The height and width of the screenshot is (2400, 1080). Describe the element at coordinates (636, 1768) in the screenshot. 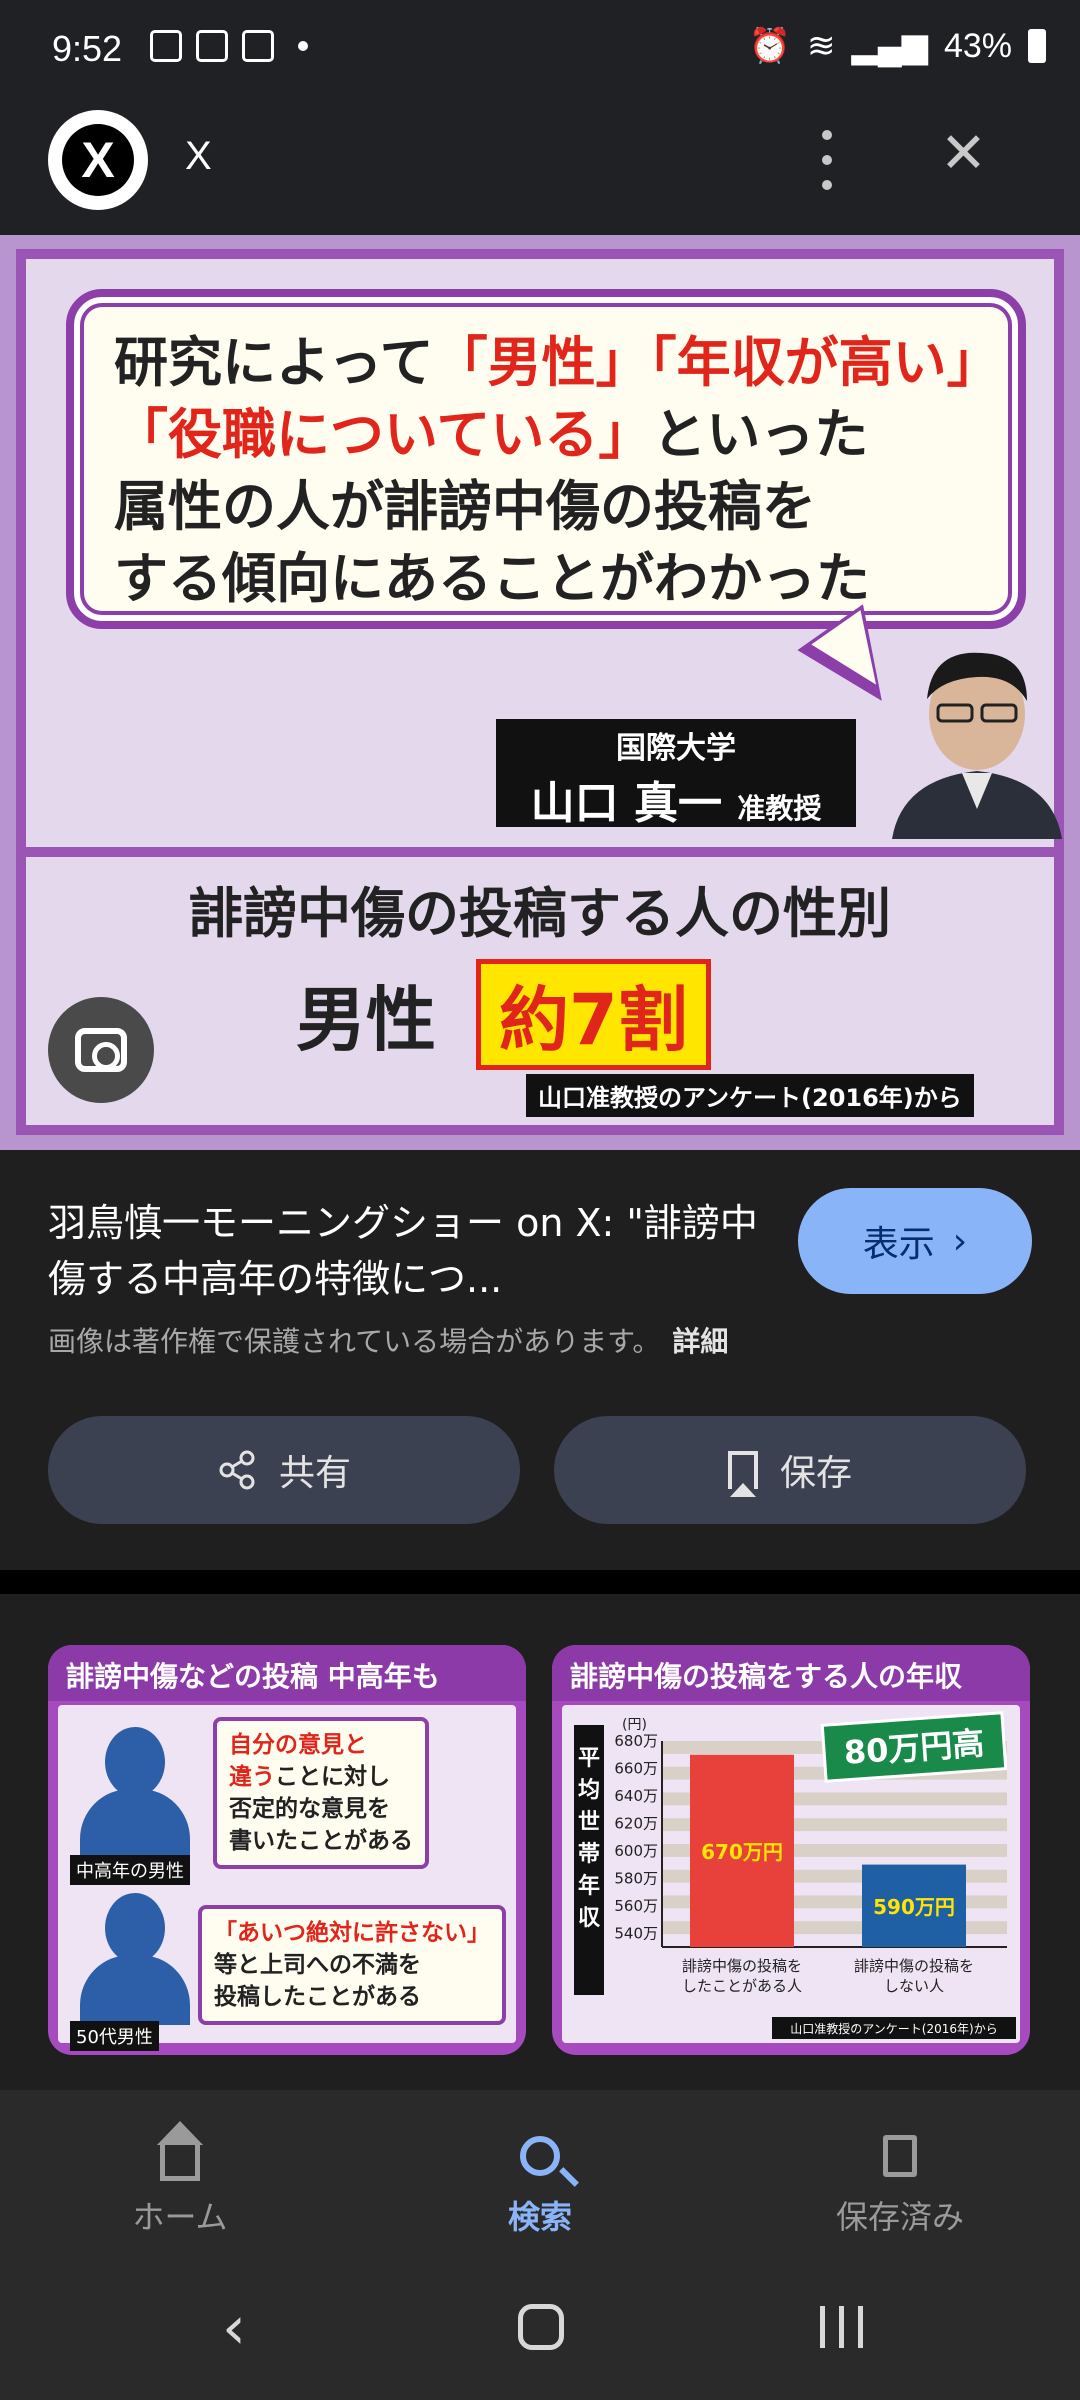

I see `y-tick-label: 660万` at that location.